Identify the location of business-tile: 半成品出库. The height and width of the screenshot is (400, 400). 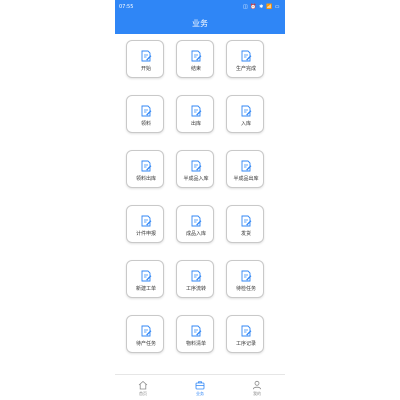
(245, 169).